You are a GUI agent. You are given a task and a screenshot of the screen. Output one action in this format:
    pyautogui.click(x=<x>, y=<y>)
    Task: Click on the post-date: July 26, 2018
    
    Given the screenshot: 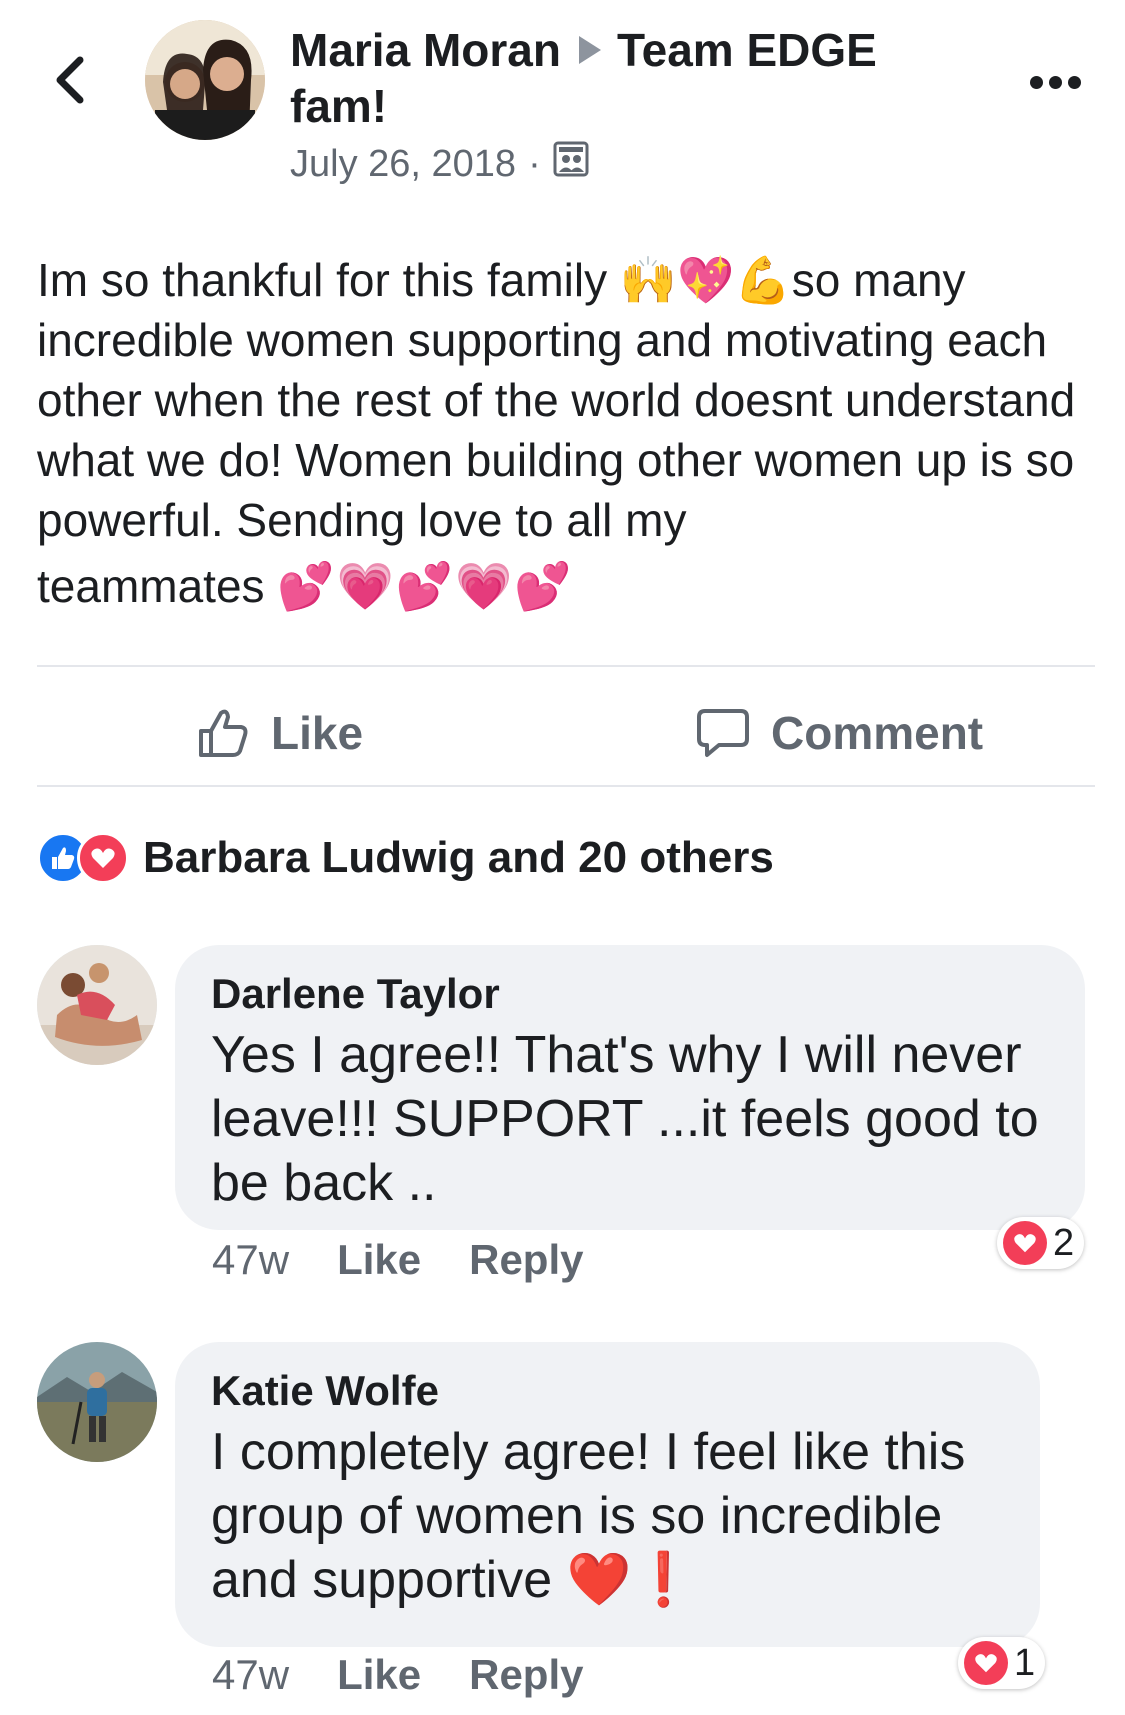 What is the action you would take?
    pyautogui.click(x=403, y=164)
    